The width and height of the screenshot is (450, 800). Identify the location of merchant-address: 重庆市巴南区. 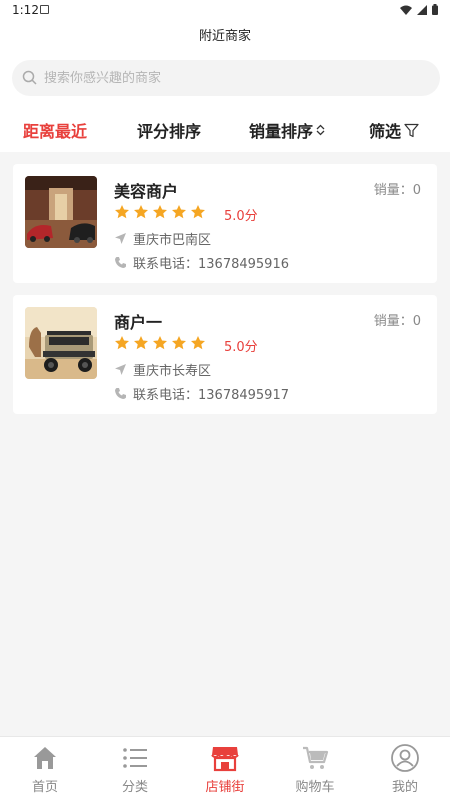
(162, 238).